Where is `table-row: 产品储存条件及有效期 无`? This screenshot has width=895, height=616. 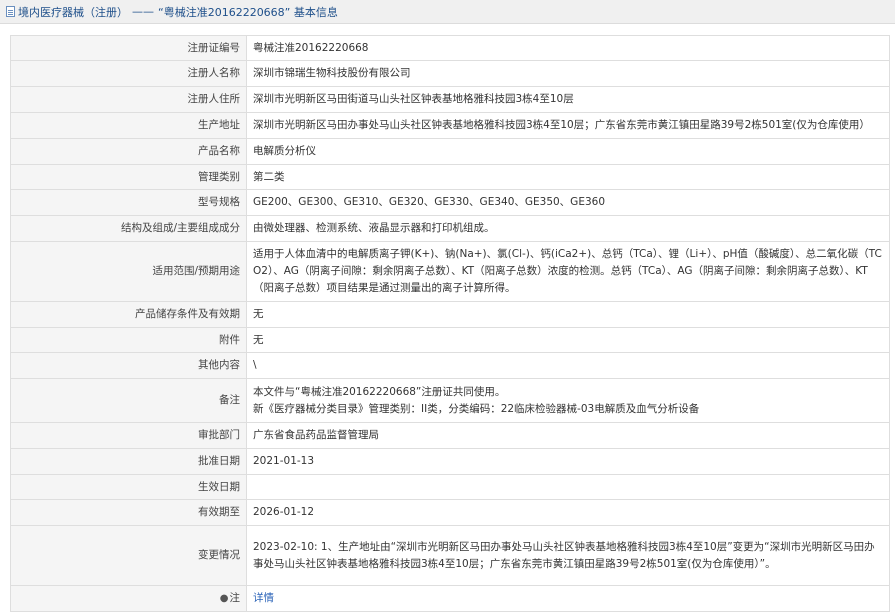
table-row: 产品储存条件及有效期 无 is located at coordinates (450, 314).